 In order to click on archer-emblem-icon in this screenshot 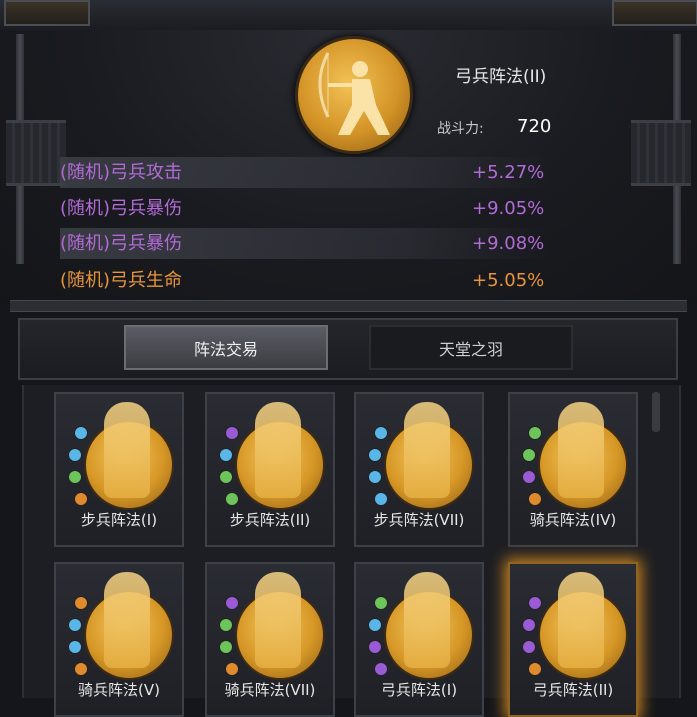, I will do `click(354, 95)`.